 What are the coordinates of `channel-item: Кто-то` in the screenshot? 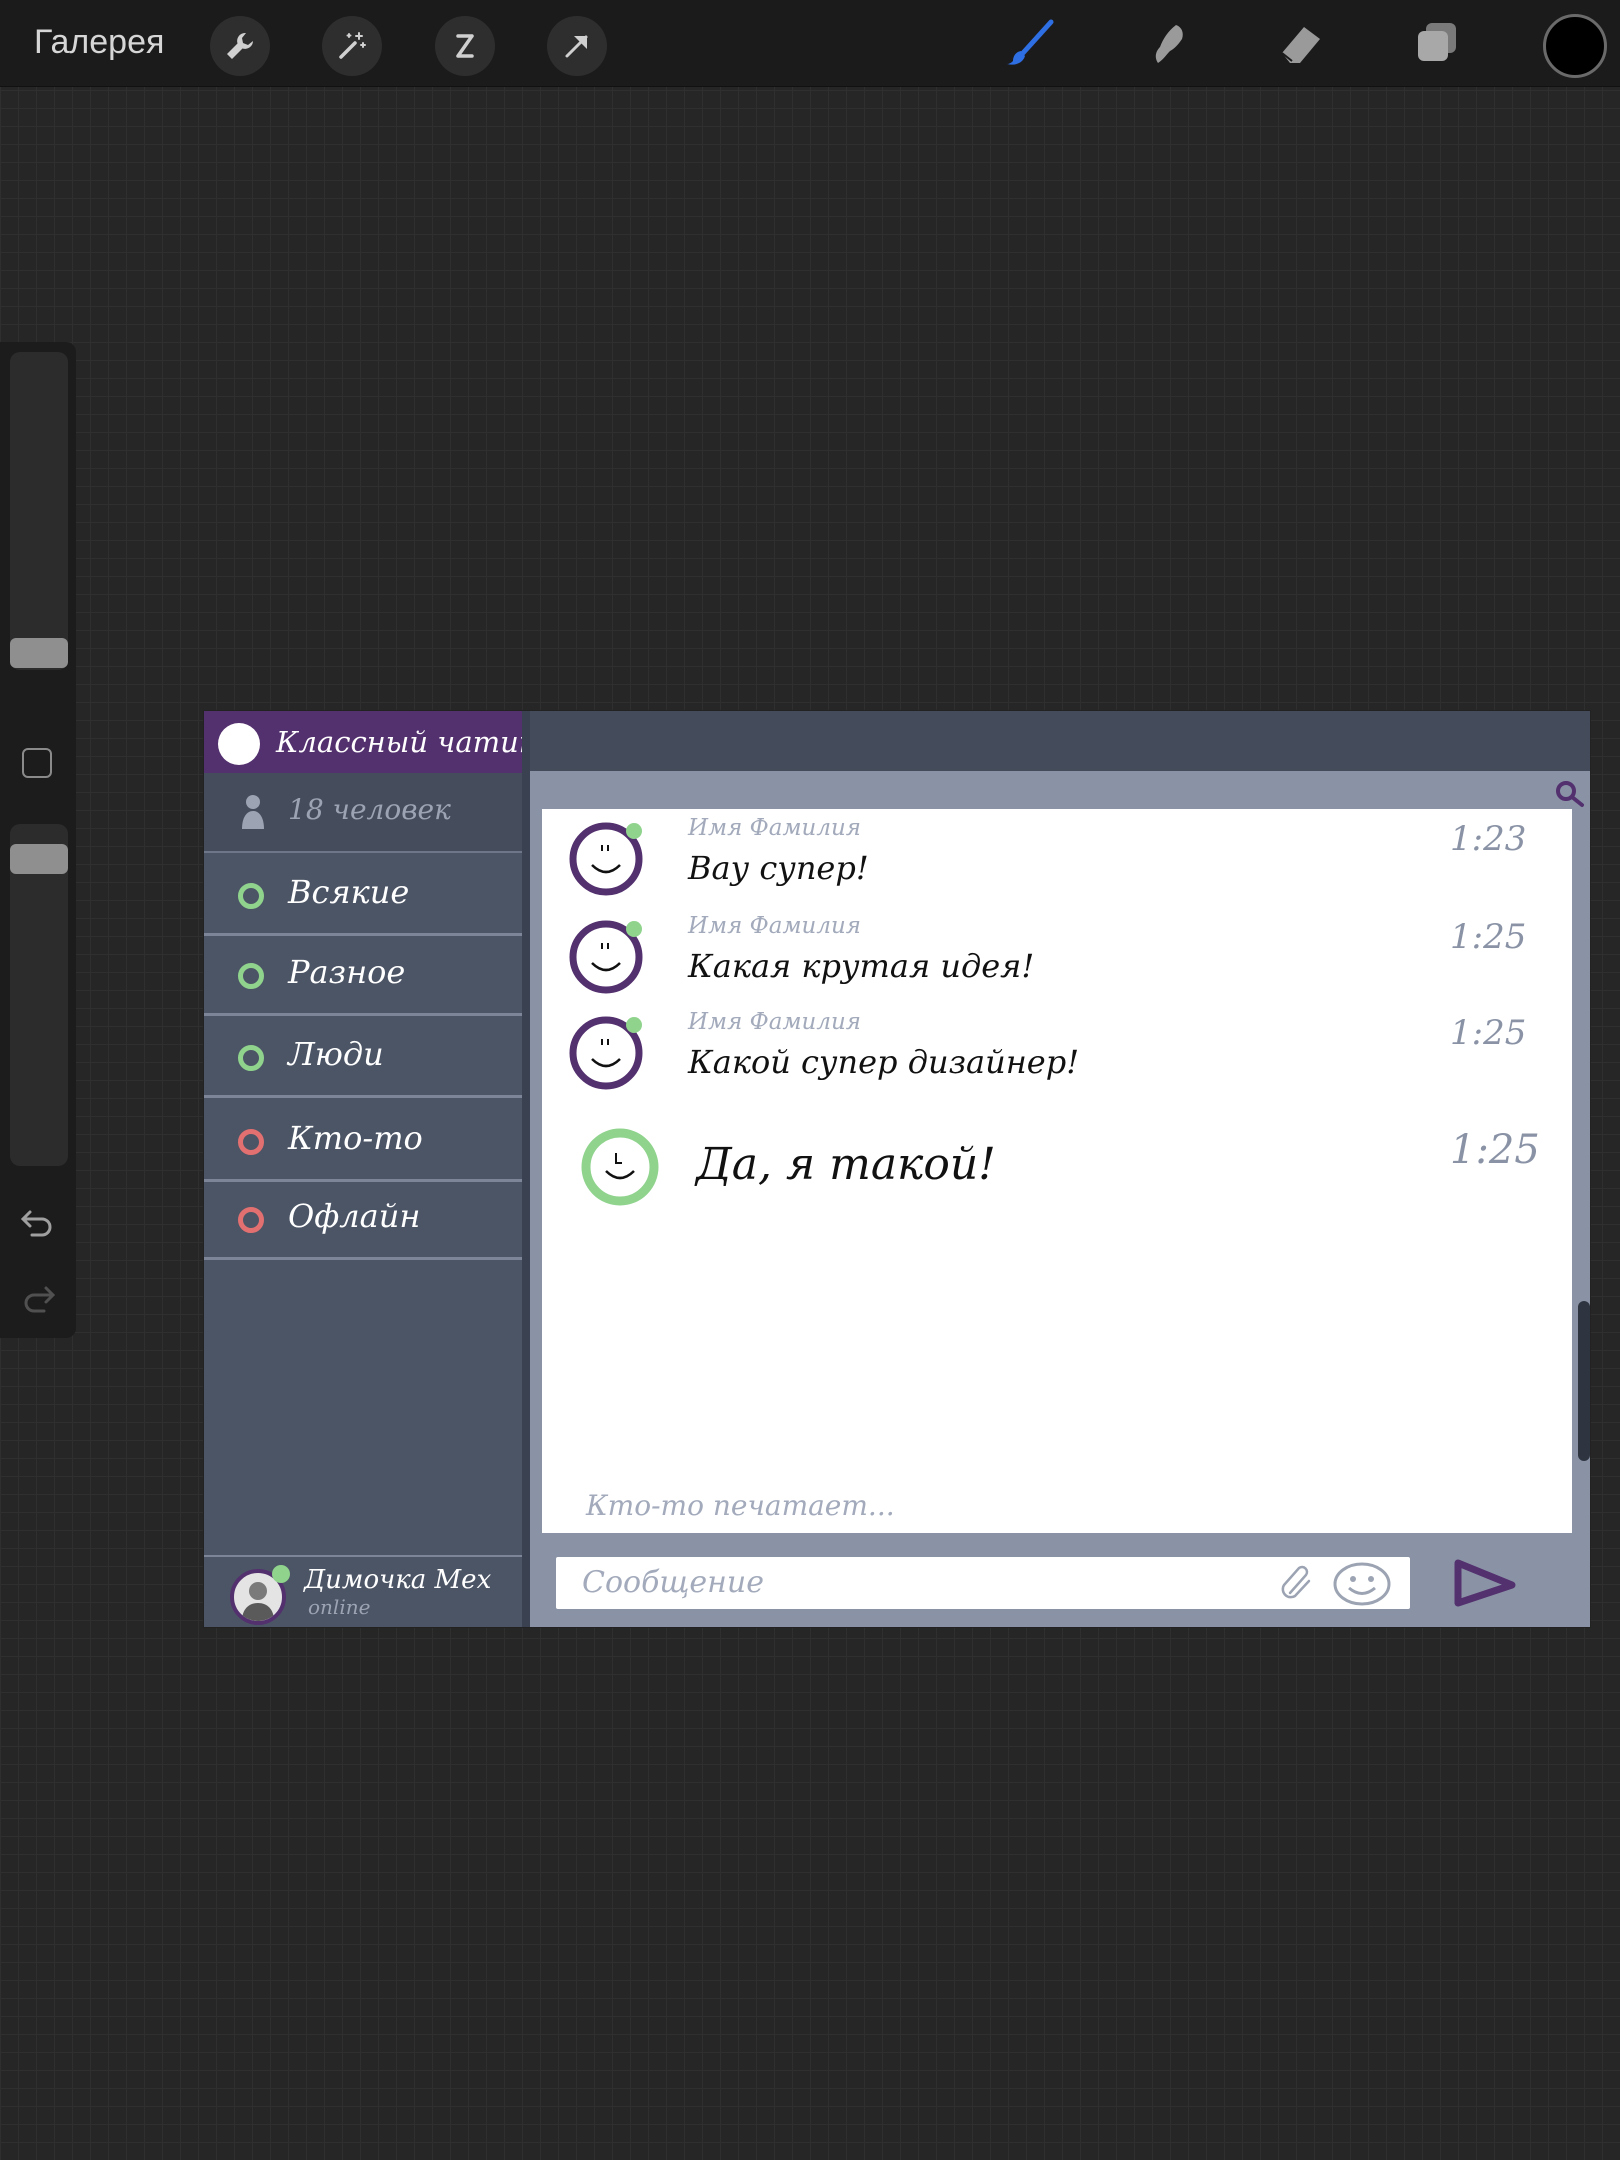 It's located at (363, 1140).